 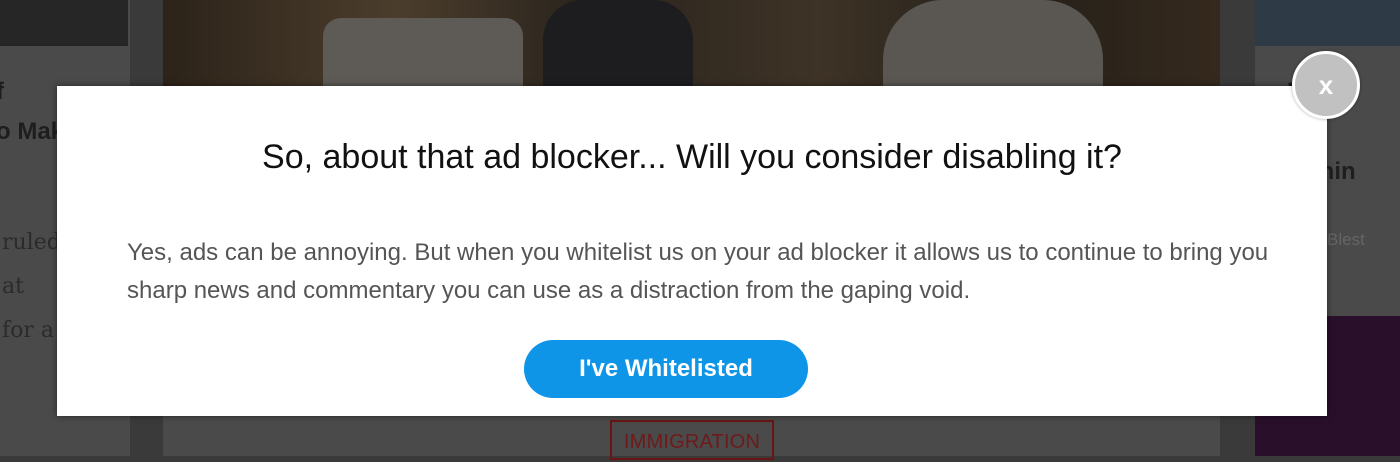 I want to click on close-modal-button: x, so click(x=1326, y=85).